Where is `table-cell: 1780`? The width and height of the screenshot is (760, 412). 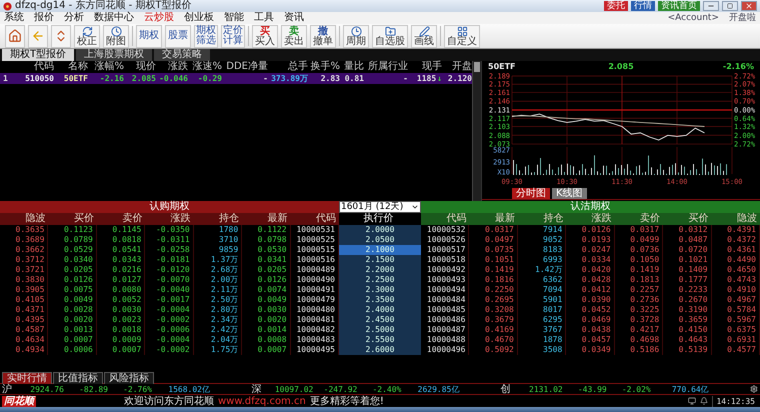 table-cell: 1780 is located at coordinates (218, 230).